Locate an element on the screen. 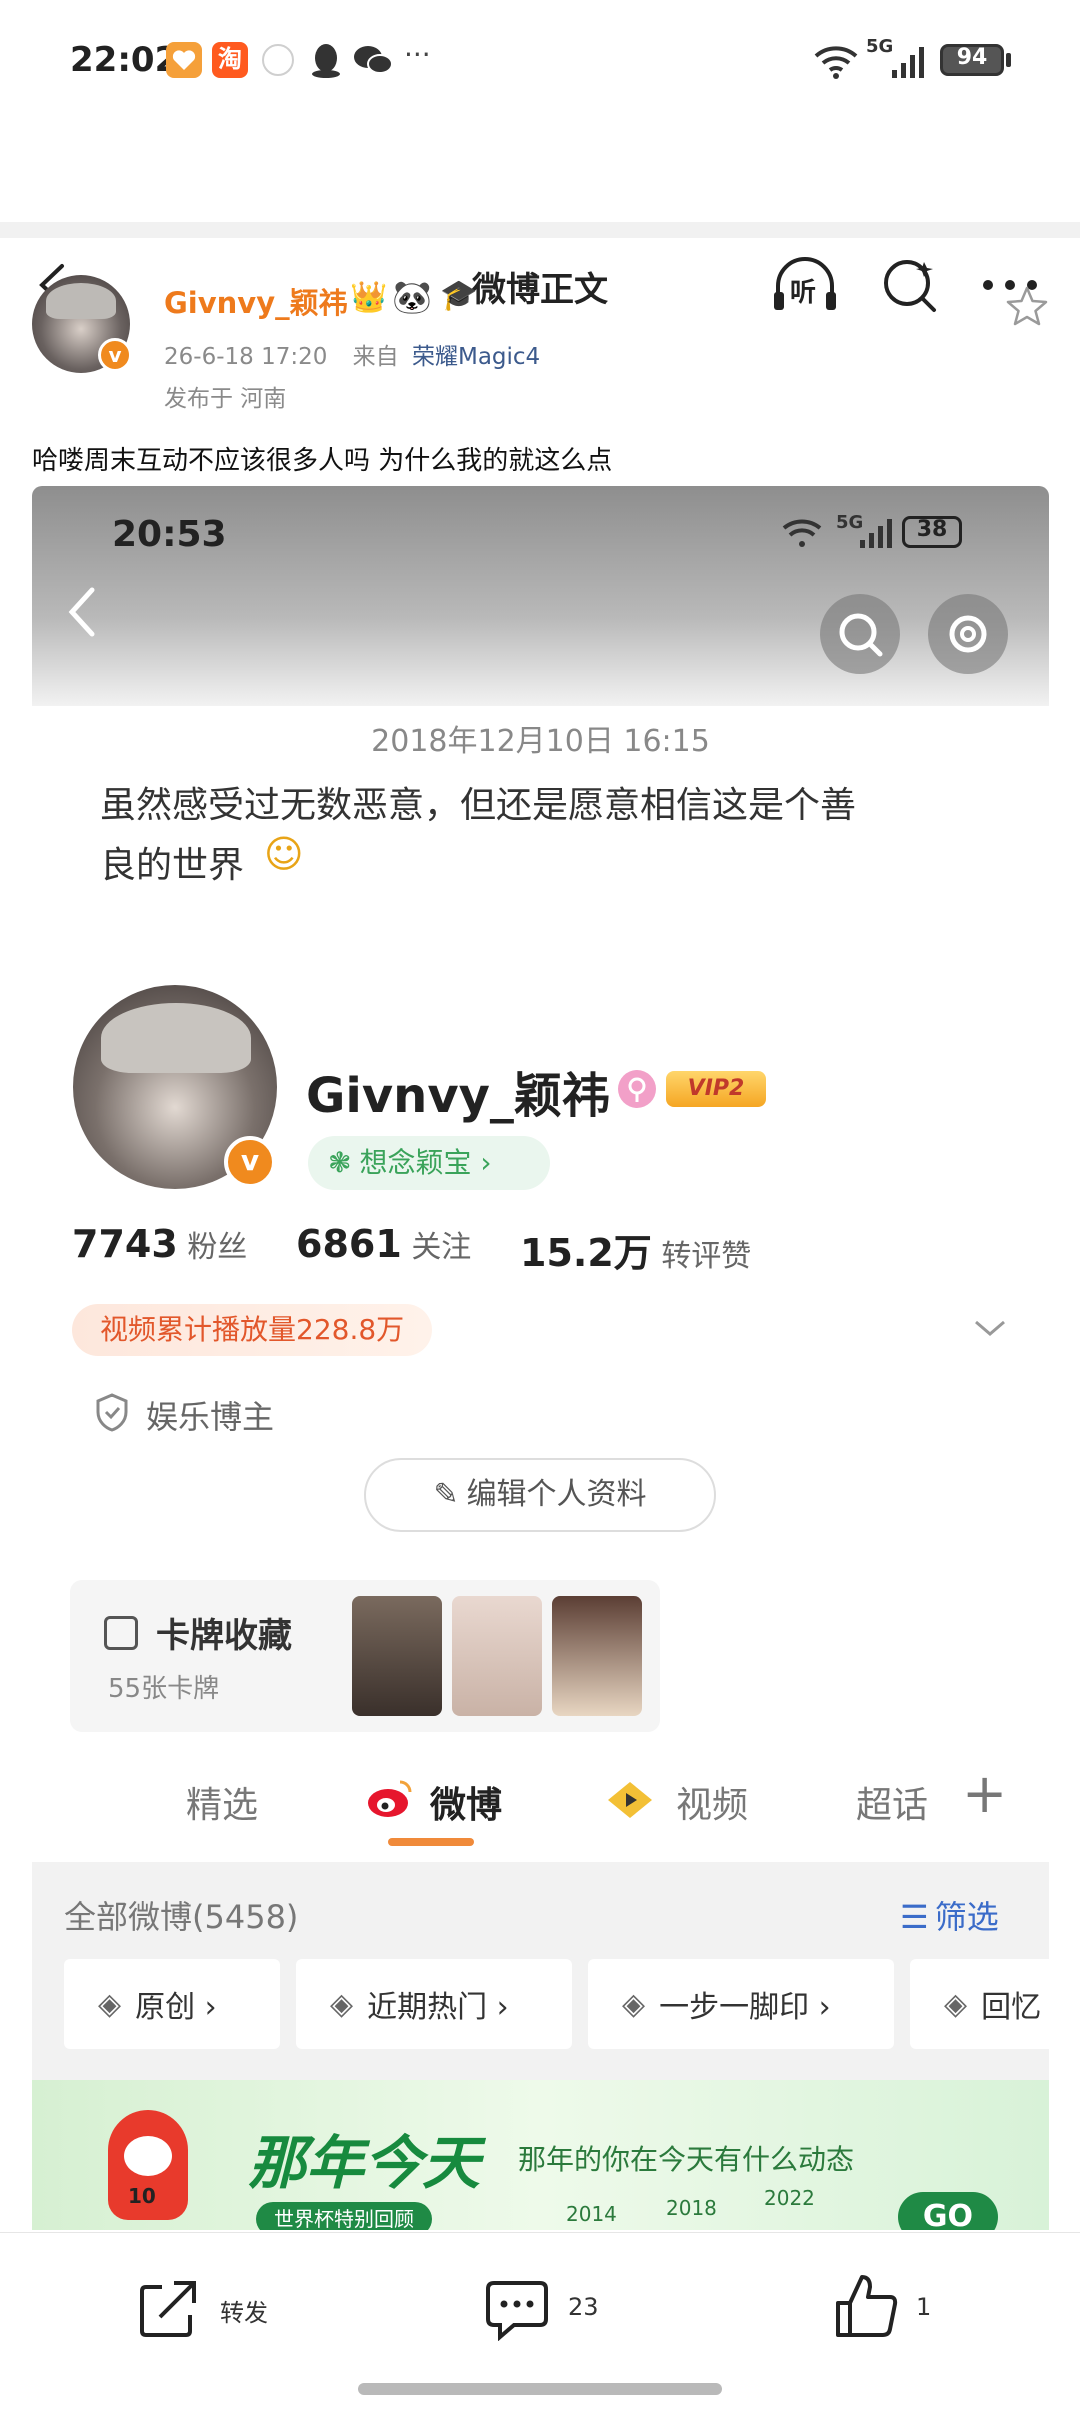 The image size is (1080, 2412). embedded-avatar-hat is located at coordinates (176, 1038).